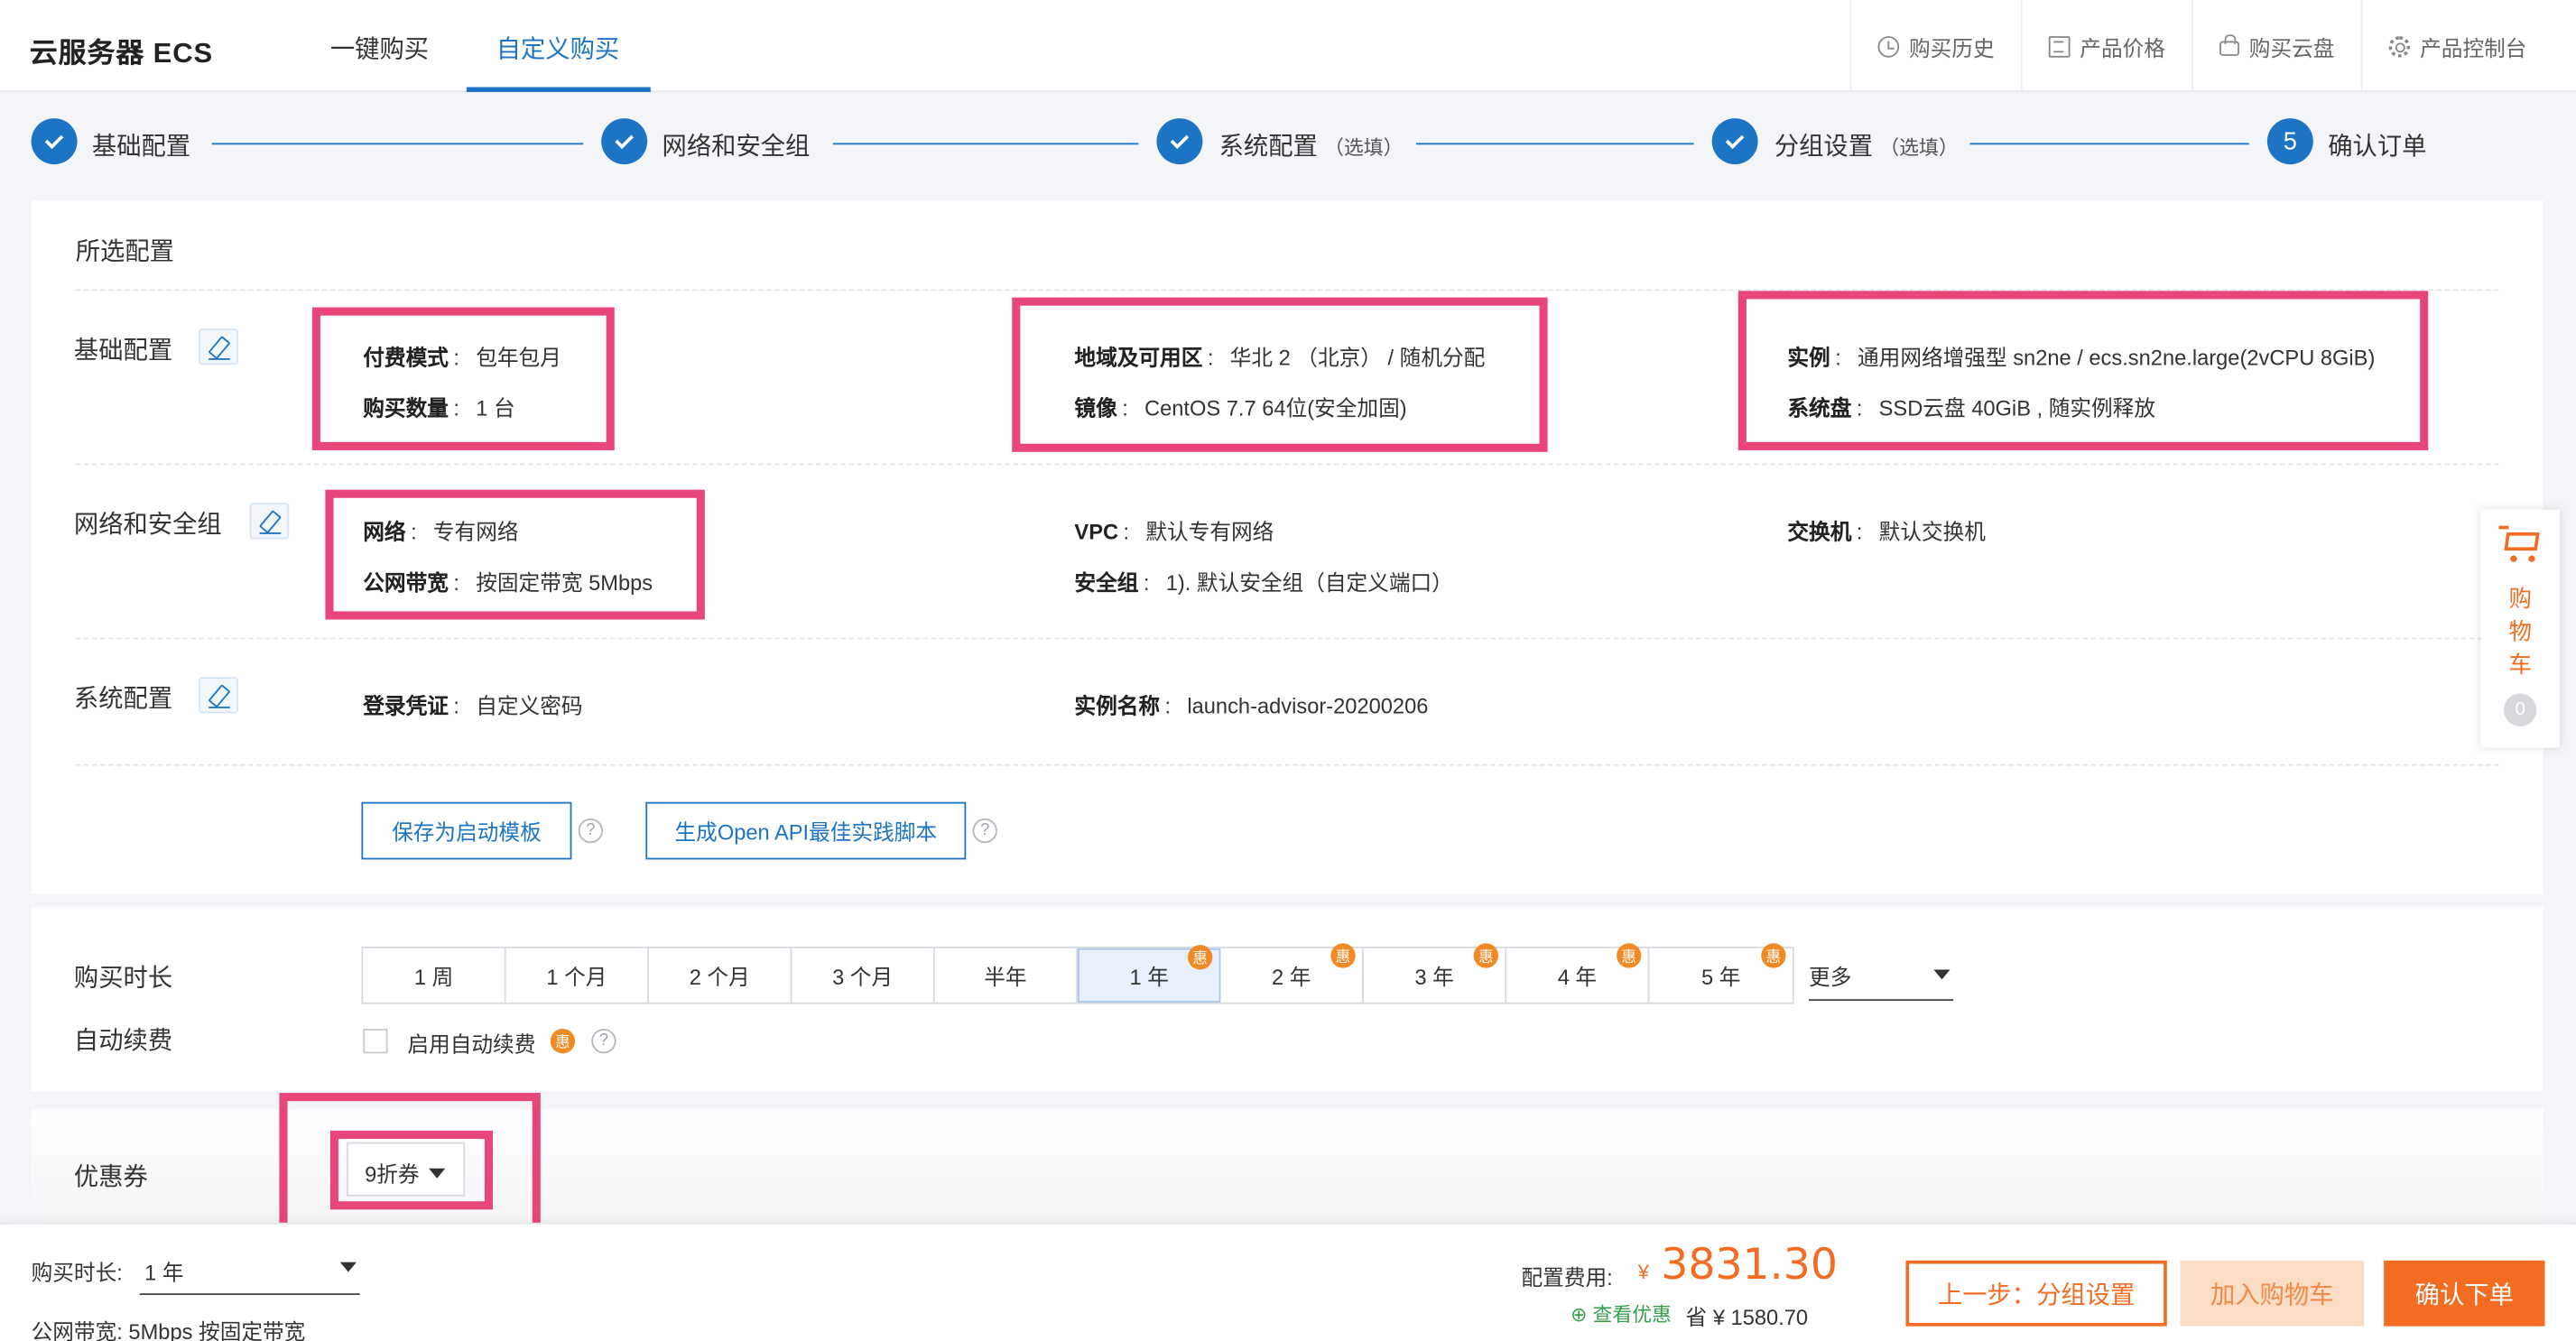 The height and width of the screenshot is (1341, 2576). Describe the element at coordinates (2059, 46) in the screenshot. I see `document-icon` at that location.